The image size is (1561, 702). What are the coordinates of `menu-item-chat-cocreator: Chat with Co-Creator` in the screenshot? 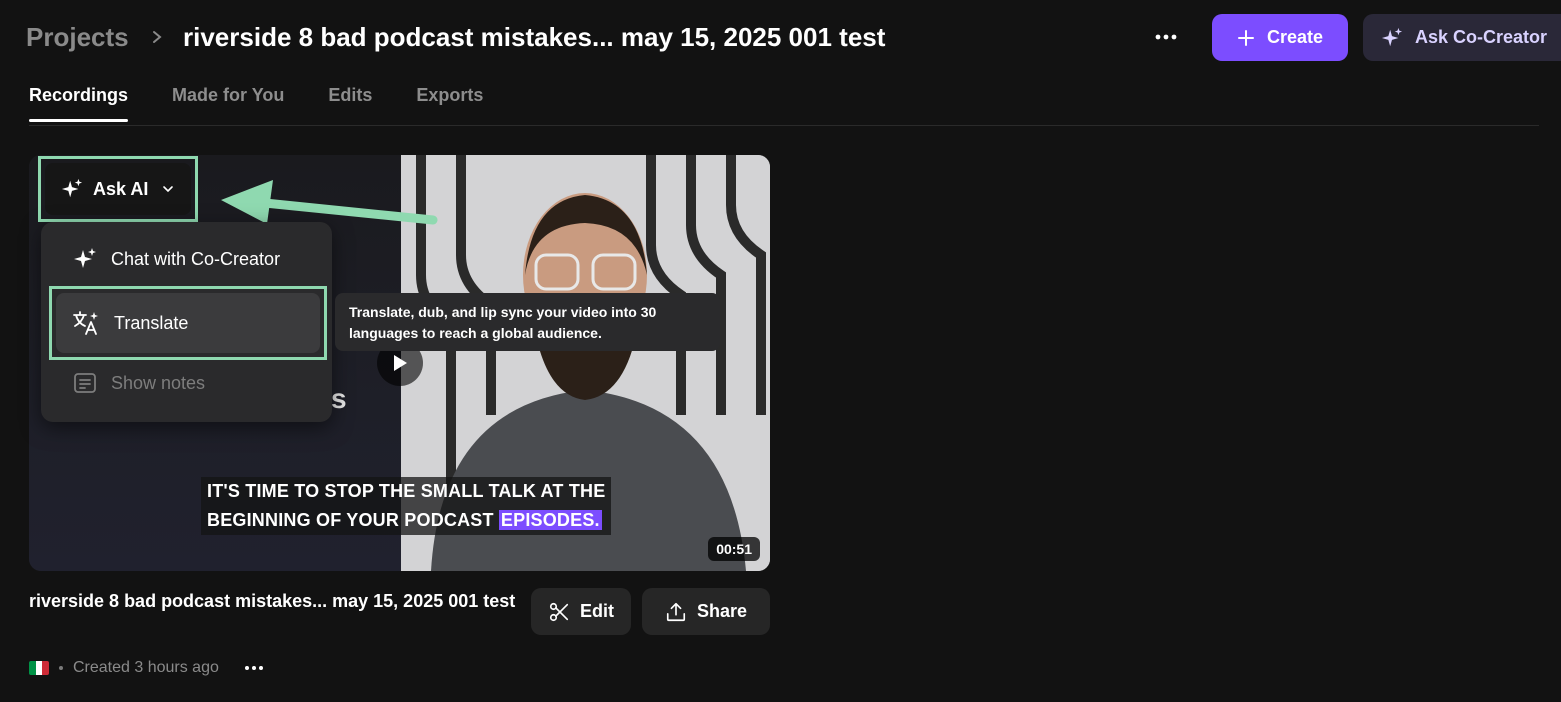 It's located at (186, 259).